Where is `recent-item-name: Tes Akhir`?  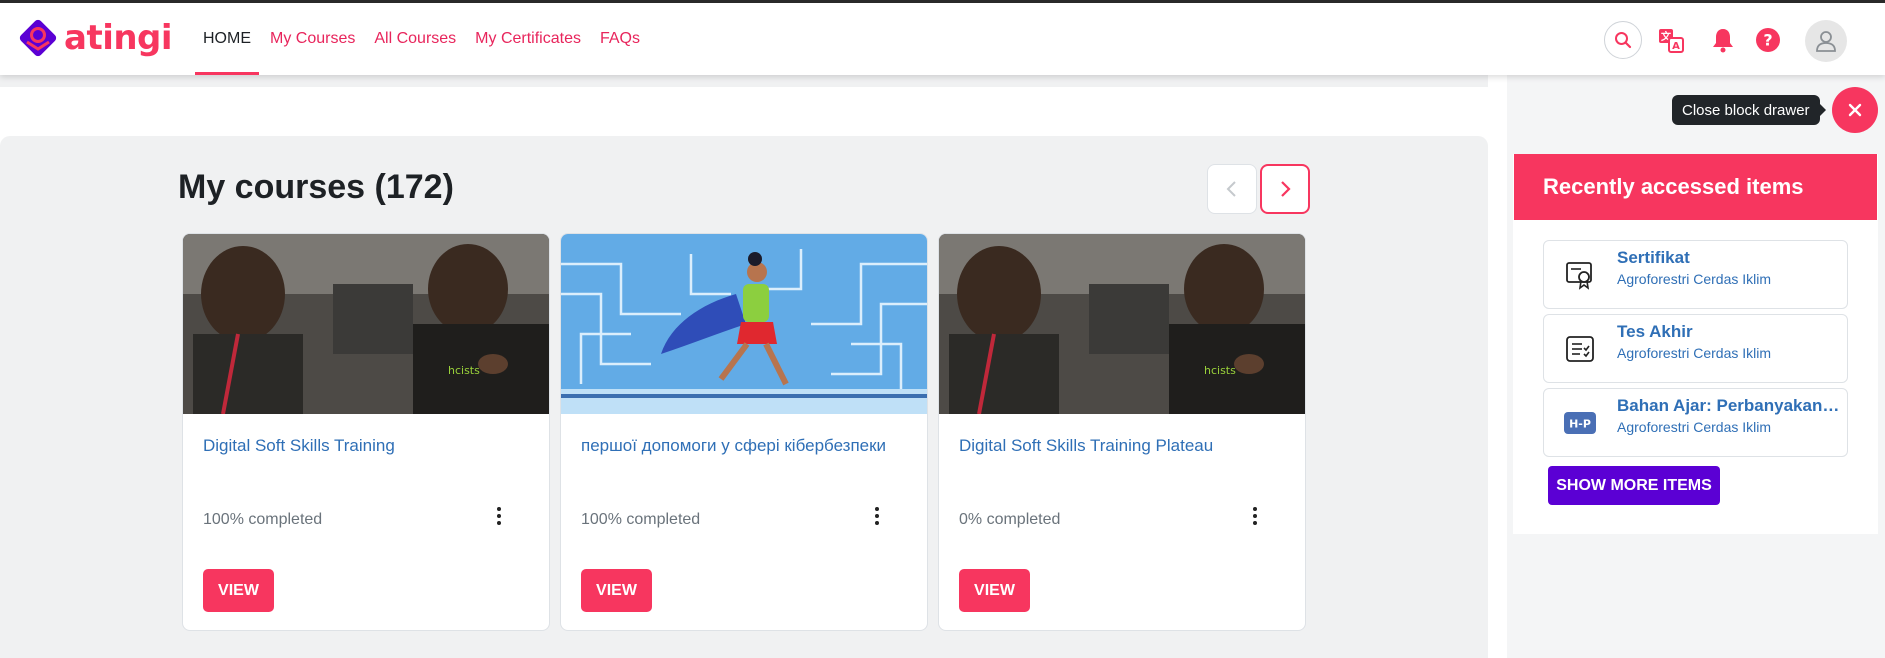
recent-item-name: Tes Akhir is located at coordinates (1729, 332).